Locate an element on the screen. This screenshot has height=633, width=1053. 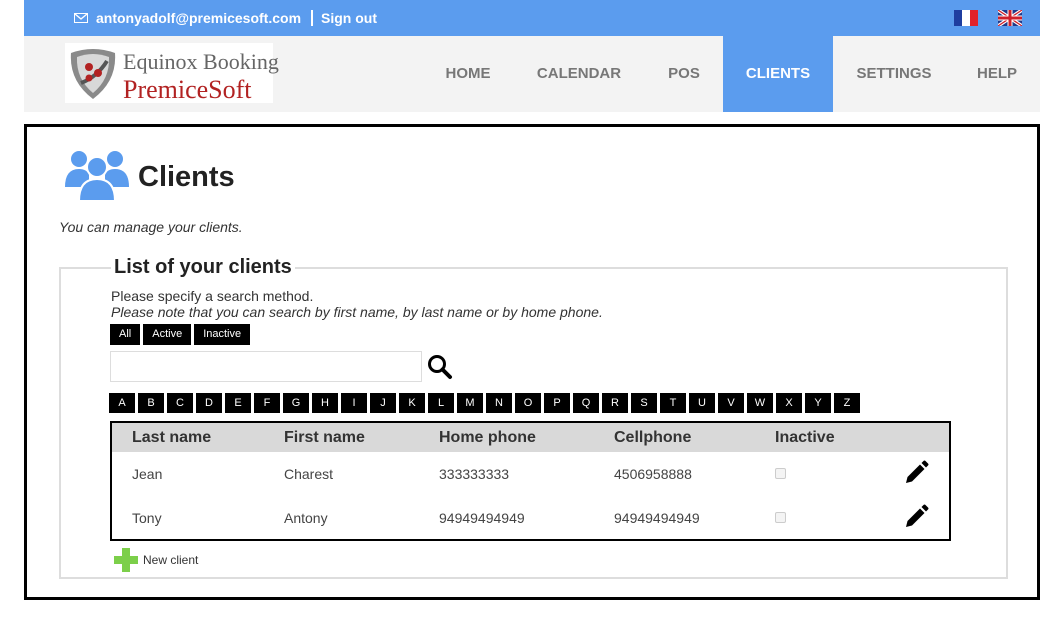
table-row: Tony Antony 94949494949 94949494949 is located at coordinates (530, 518).